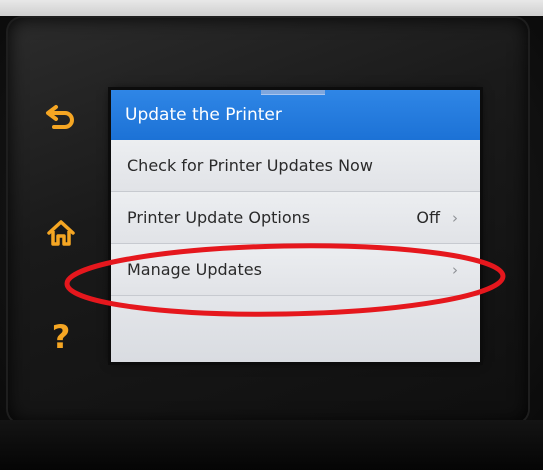 This screenshot has height=470, width=543. I want to click on menu-item-label: Manage Updates, so click(194, 269).